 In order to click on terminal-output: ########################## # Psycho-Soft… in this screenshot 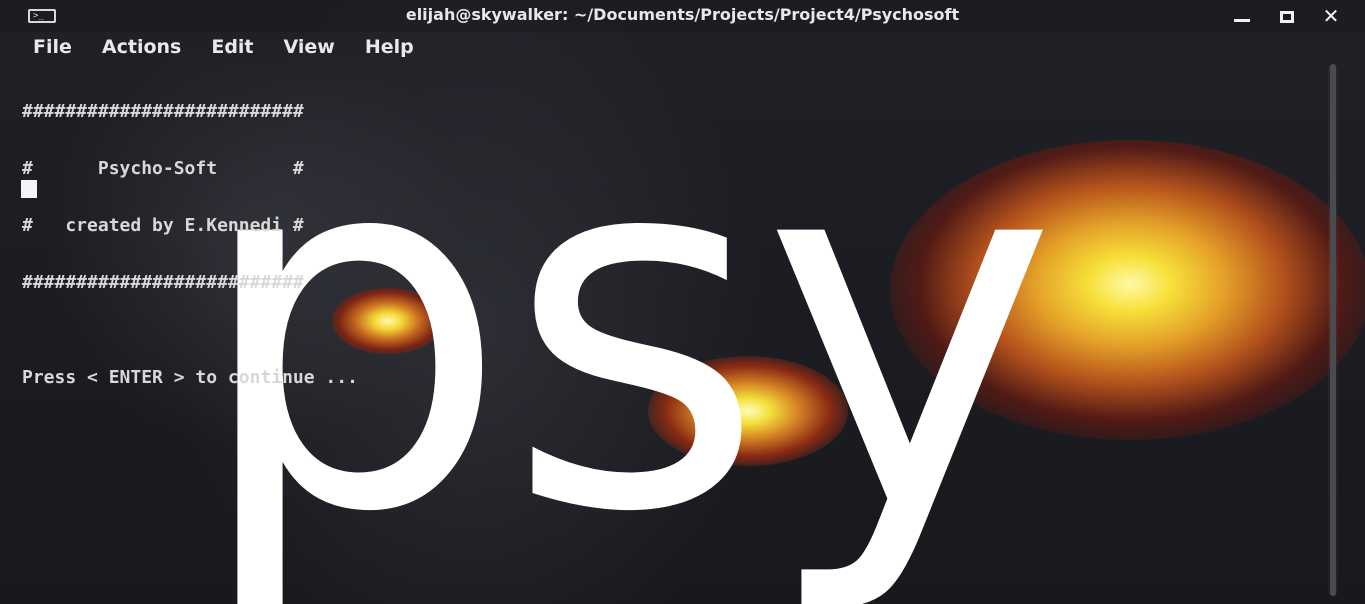, I will do `click(190, 244)`.